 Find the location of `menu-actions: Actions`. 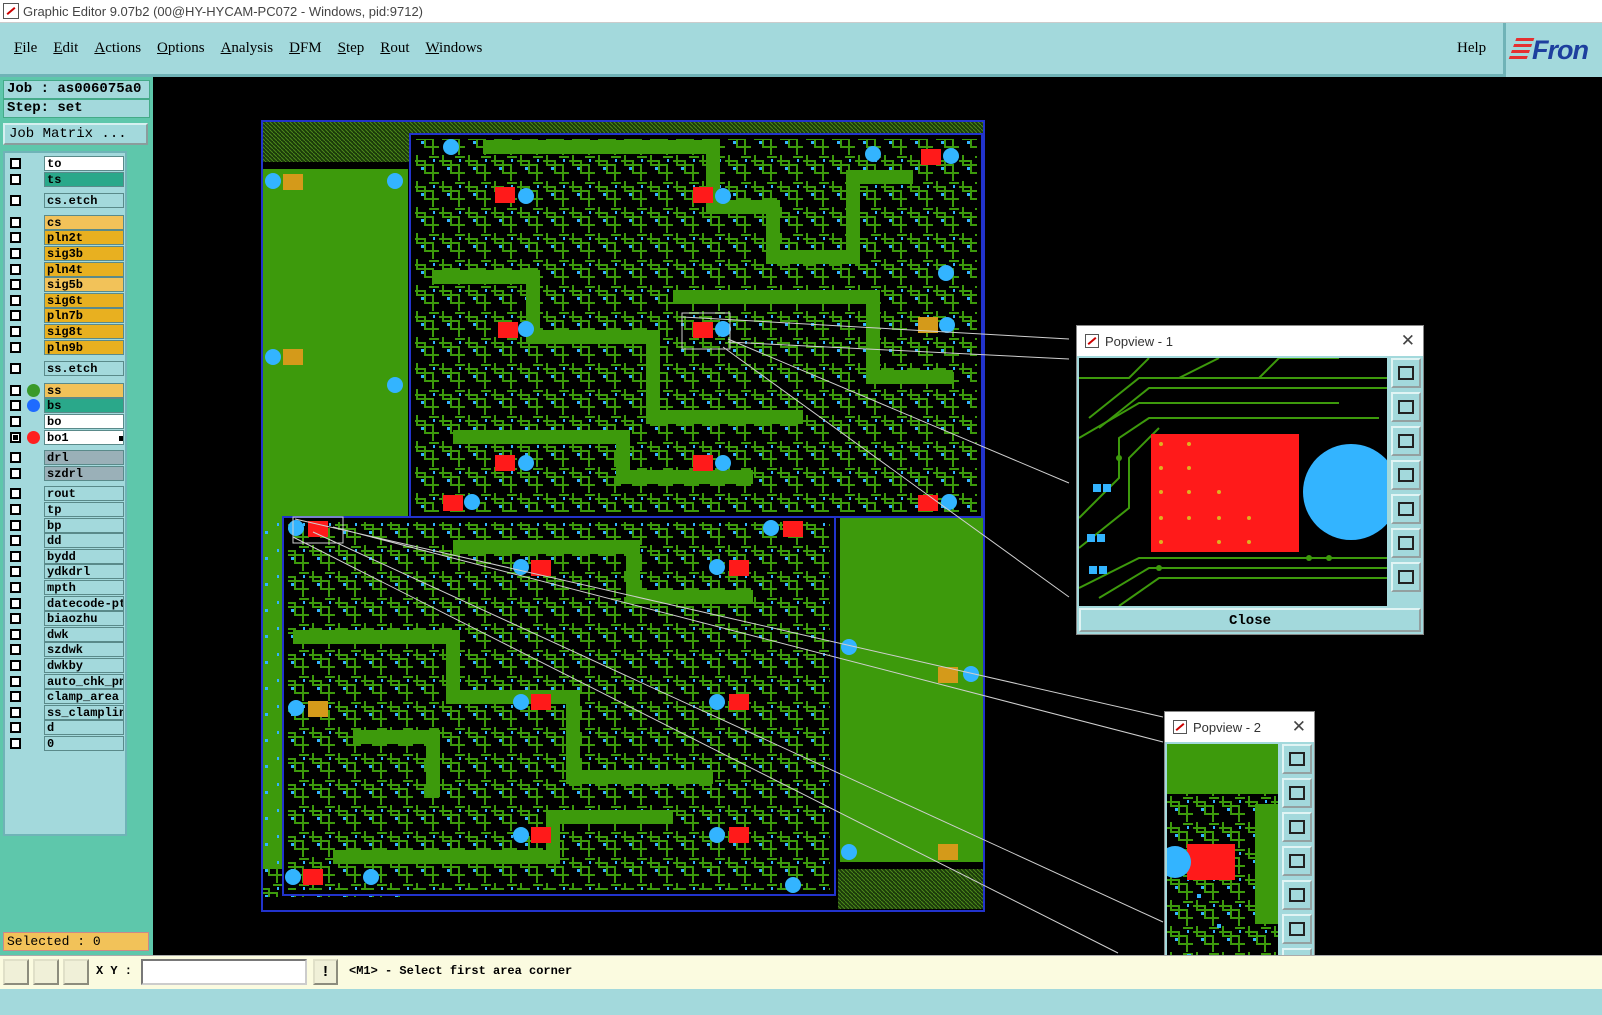

menu-actions: Actions is located at coordinates (117, 48).